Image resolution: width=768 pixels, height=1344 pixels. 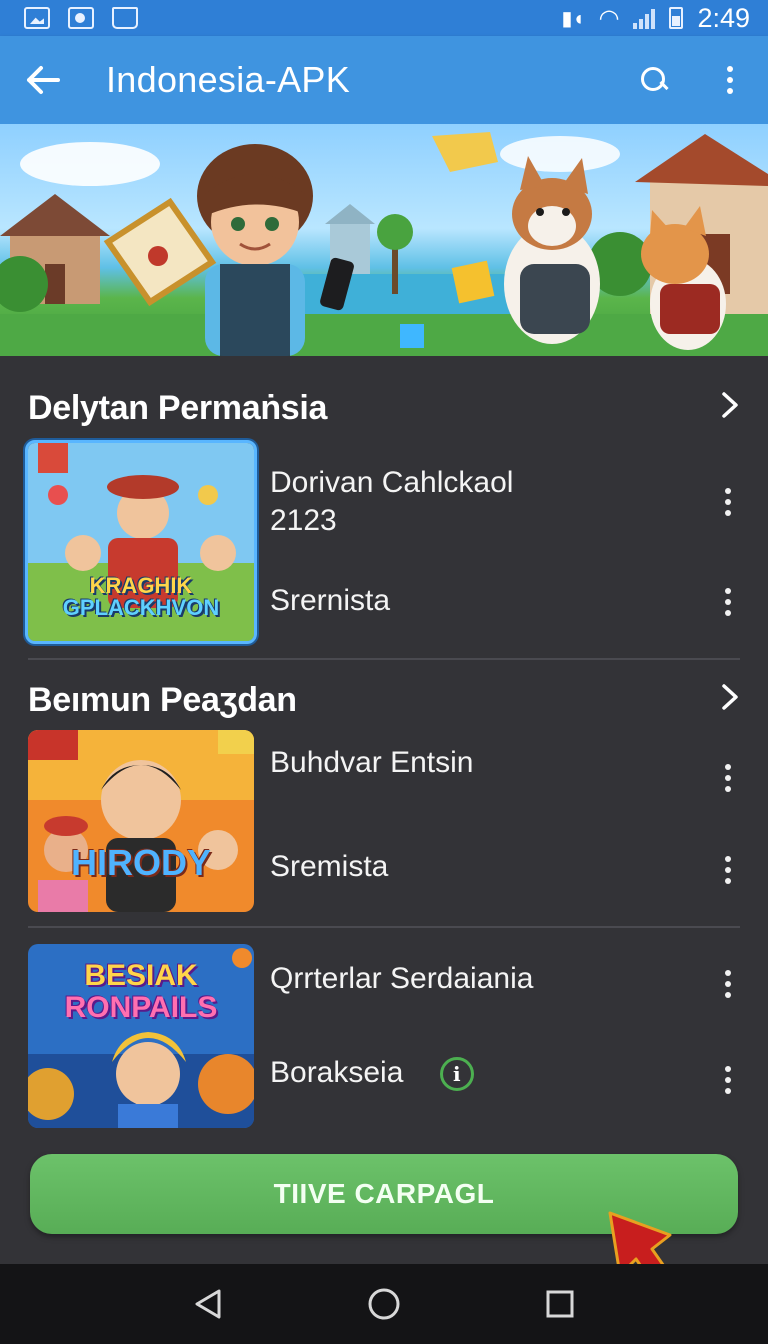 What do you see at coordinates (384, 18) in the screenshot?
I see `status-bar: ▮◖ ◠ 2:49` at bounding box center [384, 18].